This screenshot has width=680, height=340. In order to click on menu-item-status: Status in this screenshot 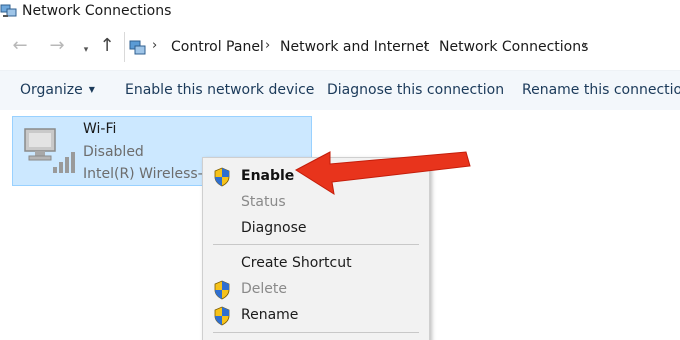, I will do `click(316, 202)`.